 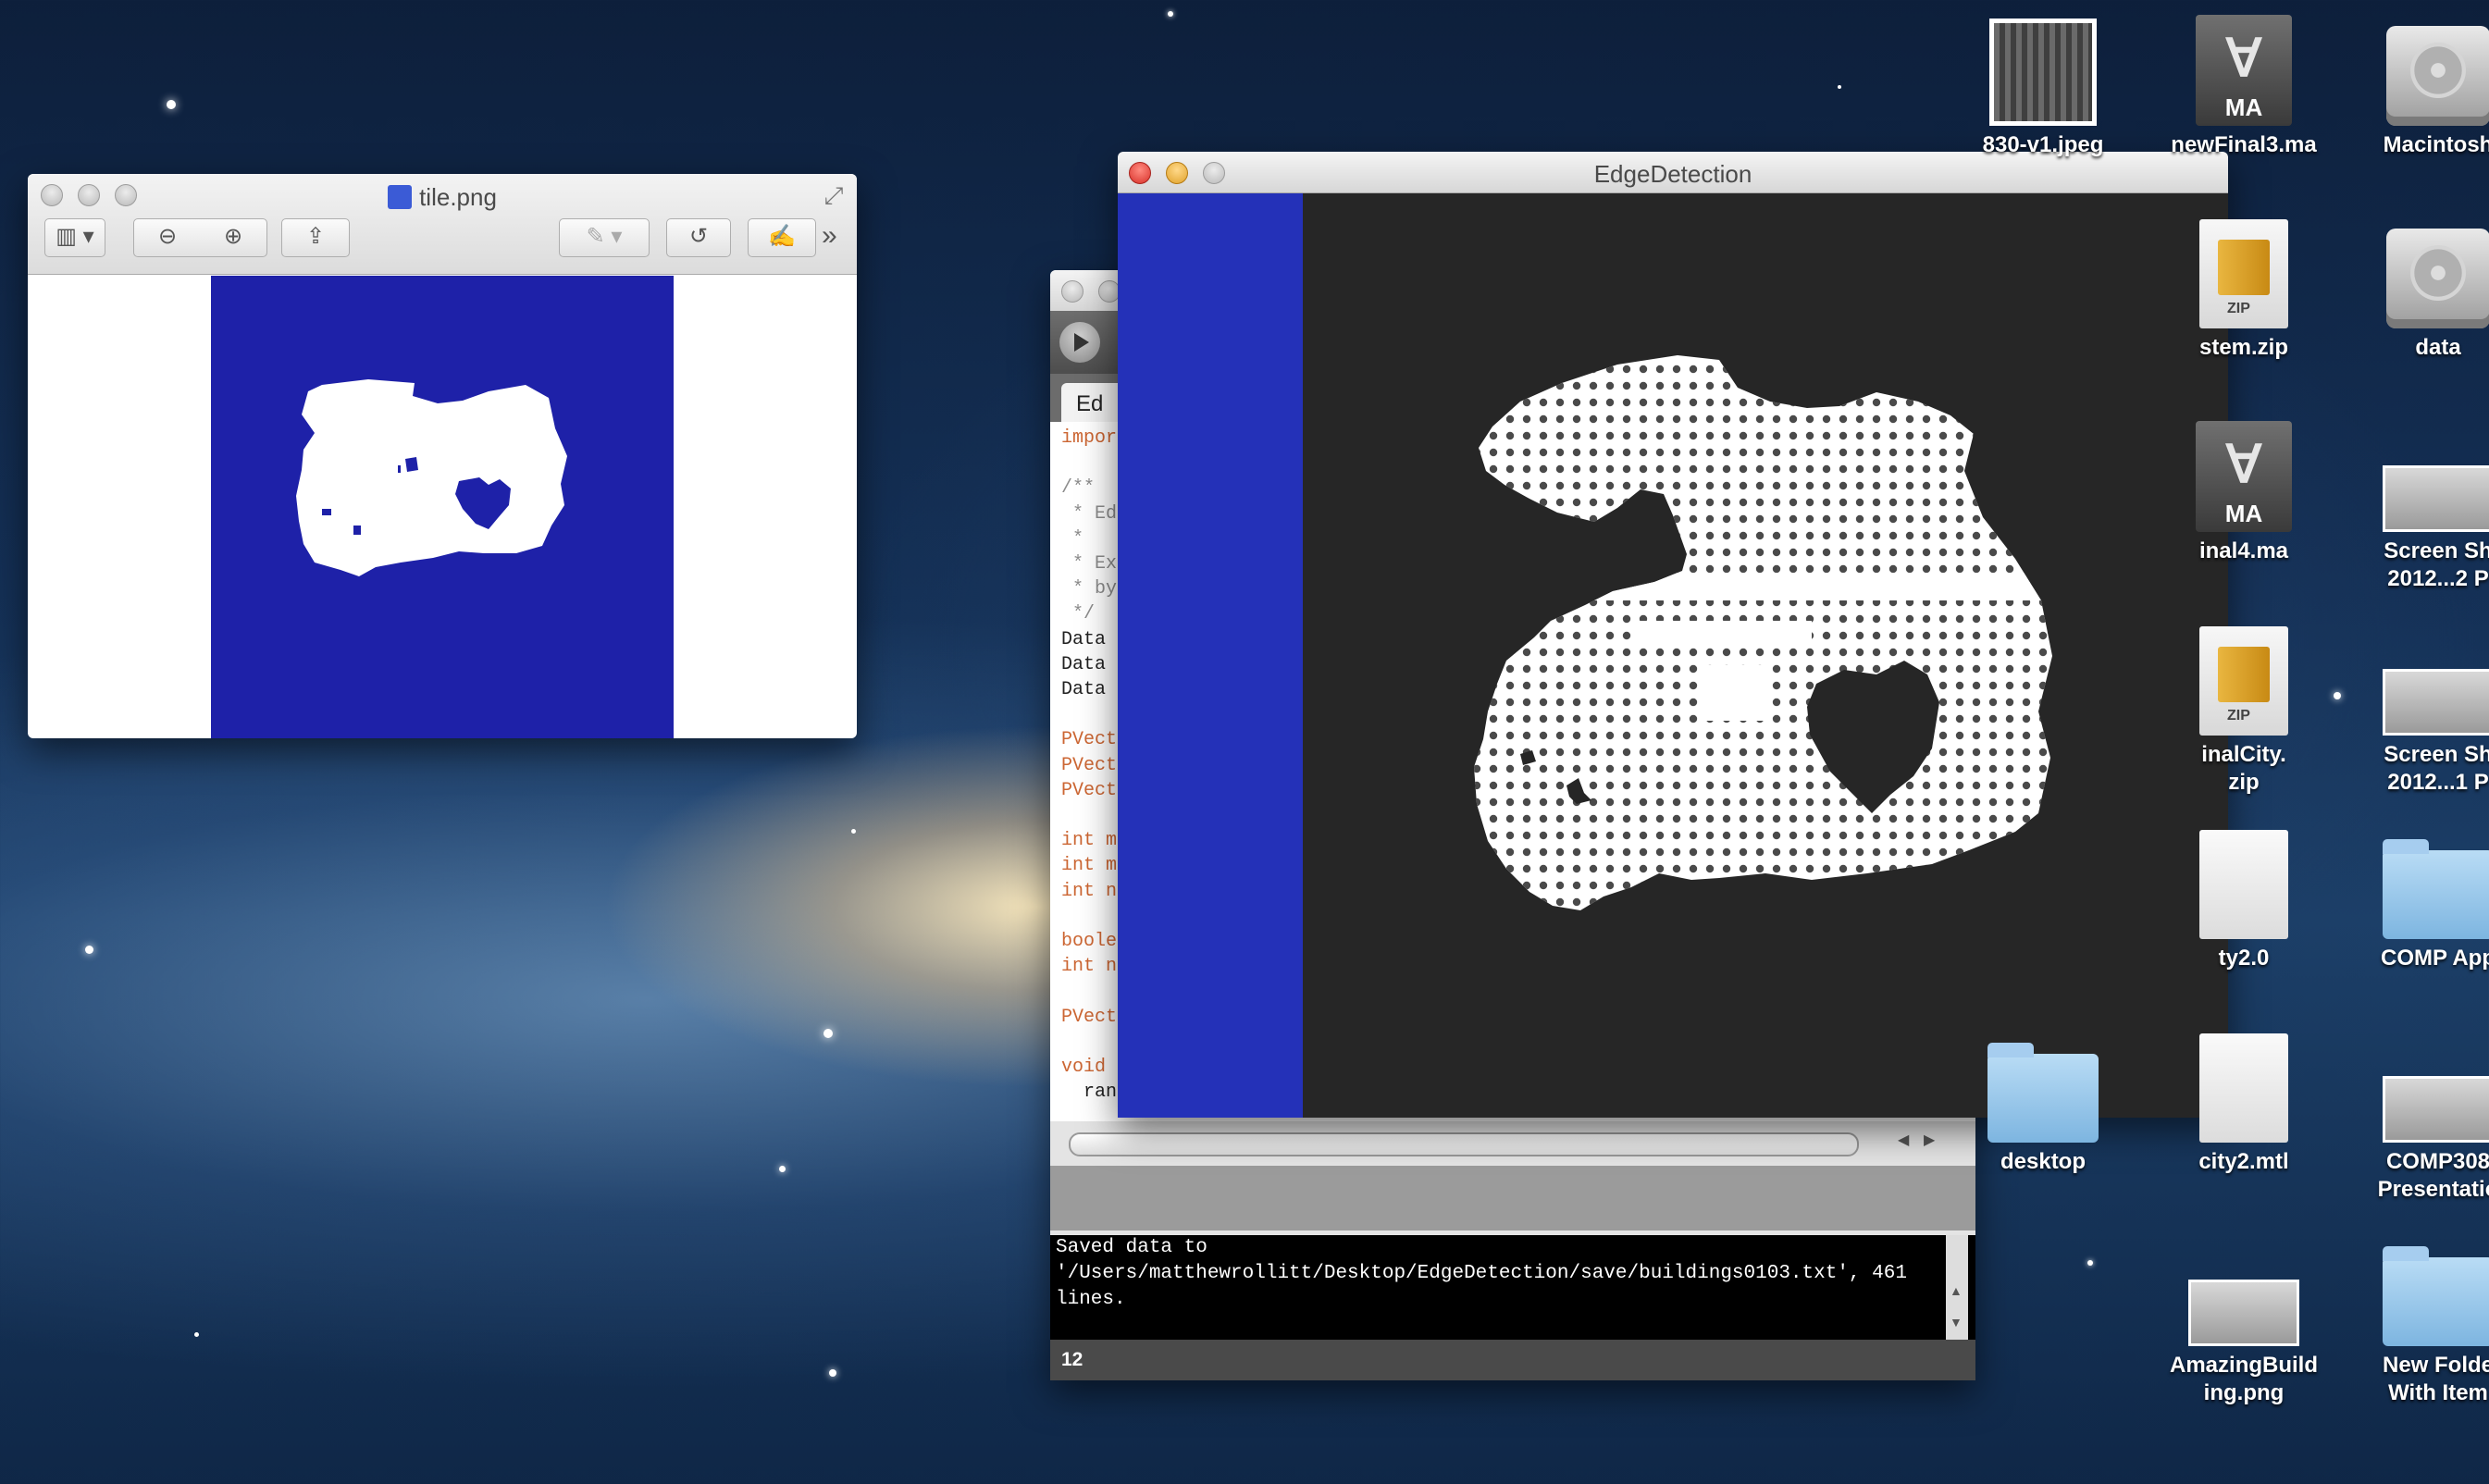 What do you see at coordinates (2244, 706) in the screenshot?
I see `desktop-icon: ZIP inalCity. zip` at bounding box center [2244, 706].